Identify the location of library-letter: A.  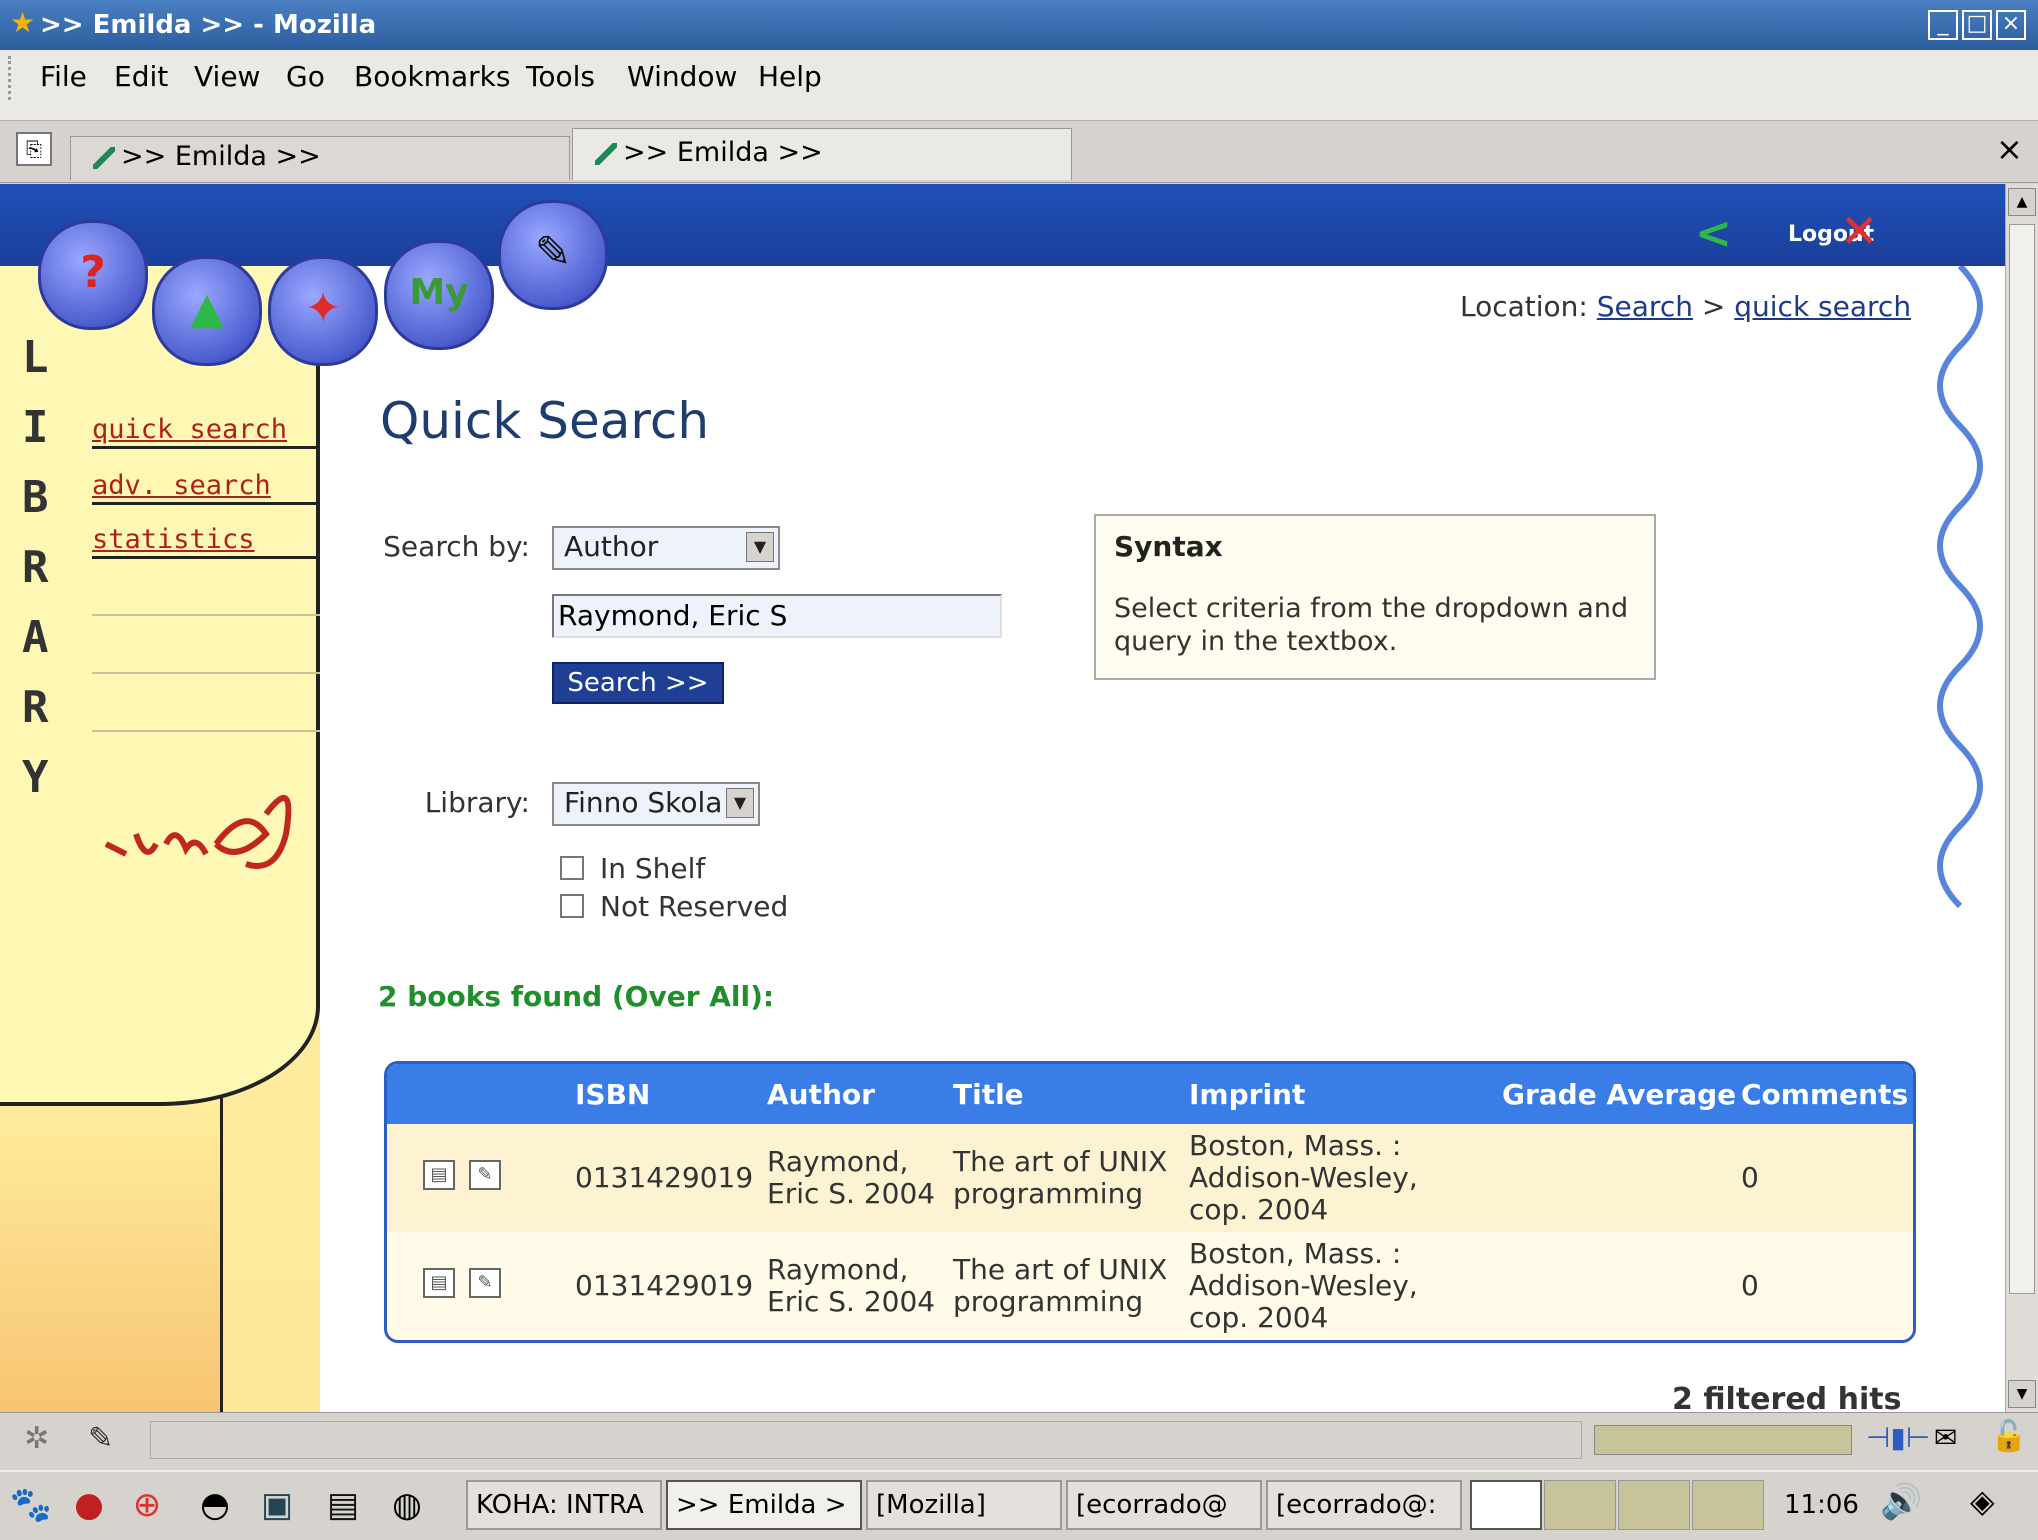
(35, 637).